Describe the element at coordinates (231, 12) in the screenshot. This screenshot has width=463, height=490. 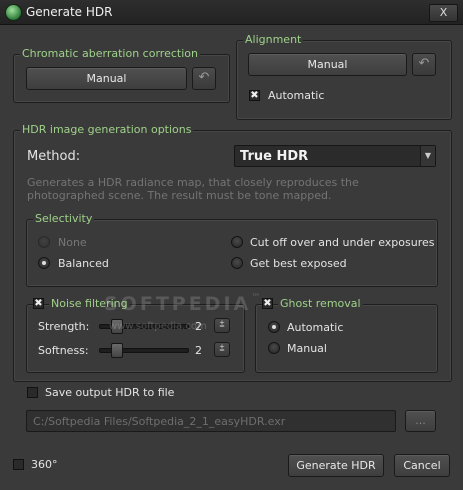
I see `title-bar: Generate HDR X` at that location.